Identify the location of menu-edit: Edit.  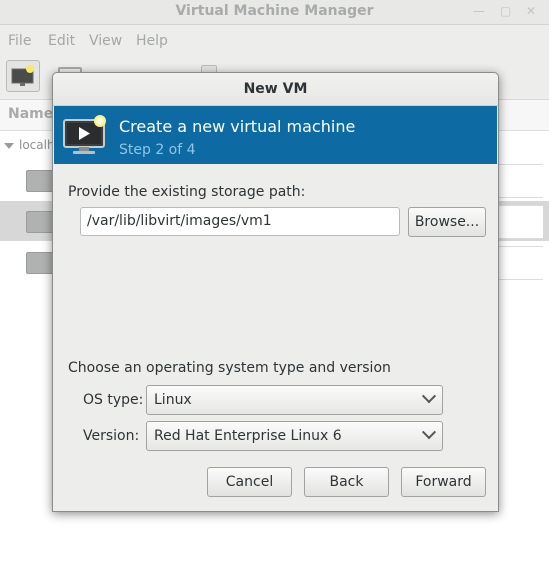
(61, 41).